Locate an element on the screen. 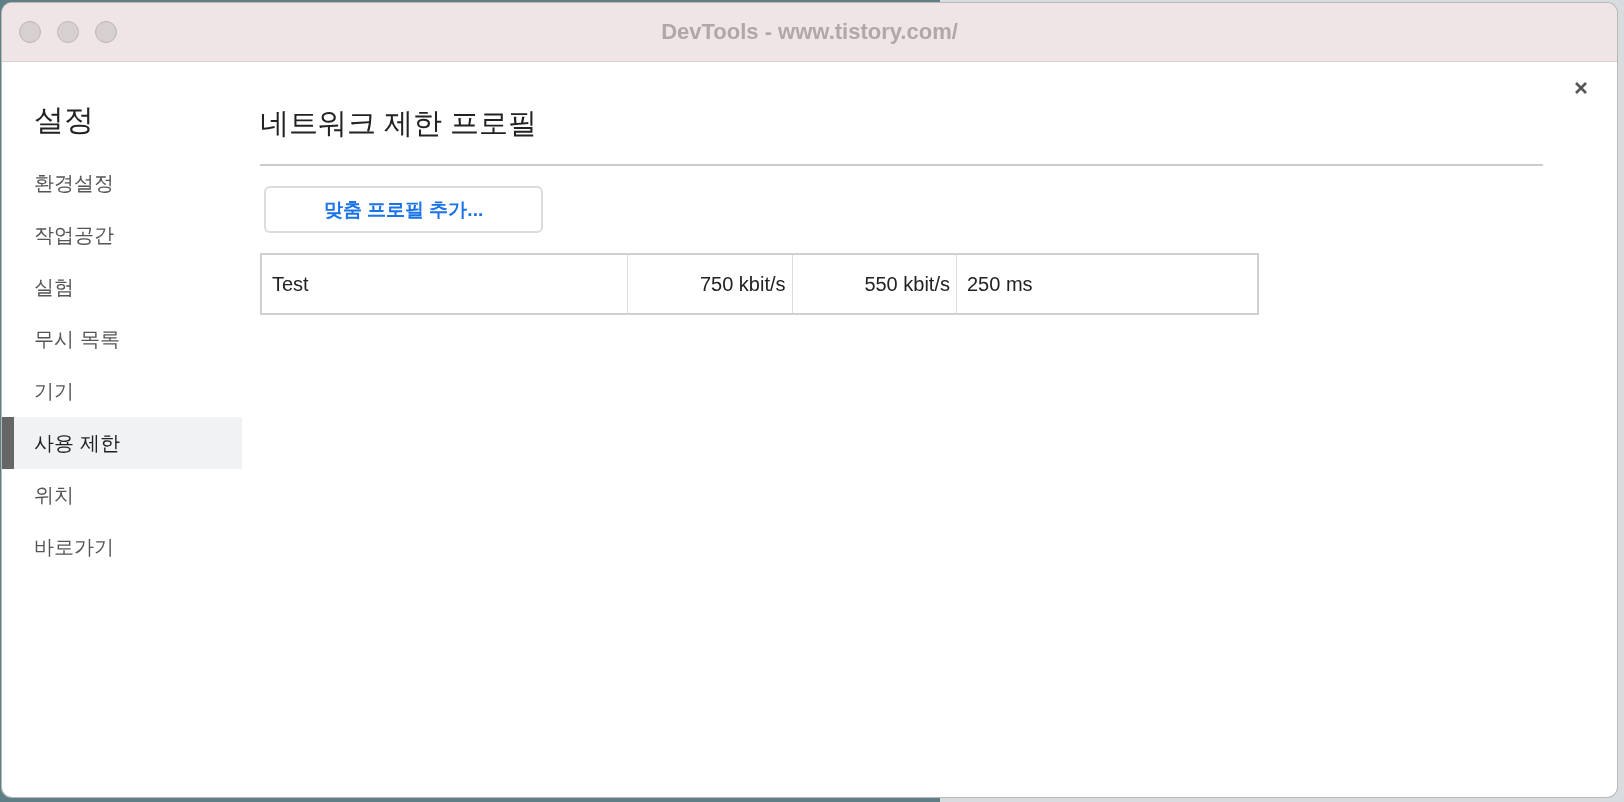  sidebar-item: 실험 is located at coordinates (122, 287).